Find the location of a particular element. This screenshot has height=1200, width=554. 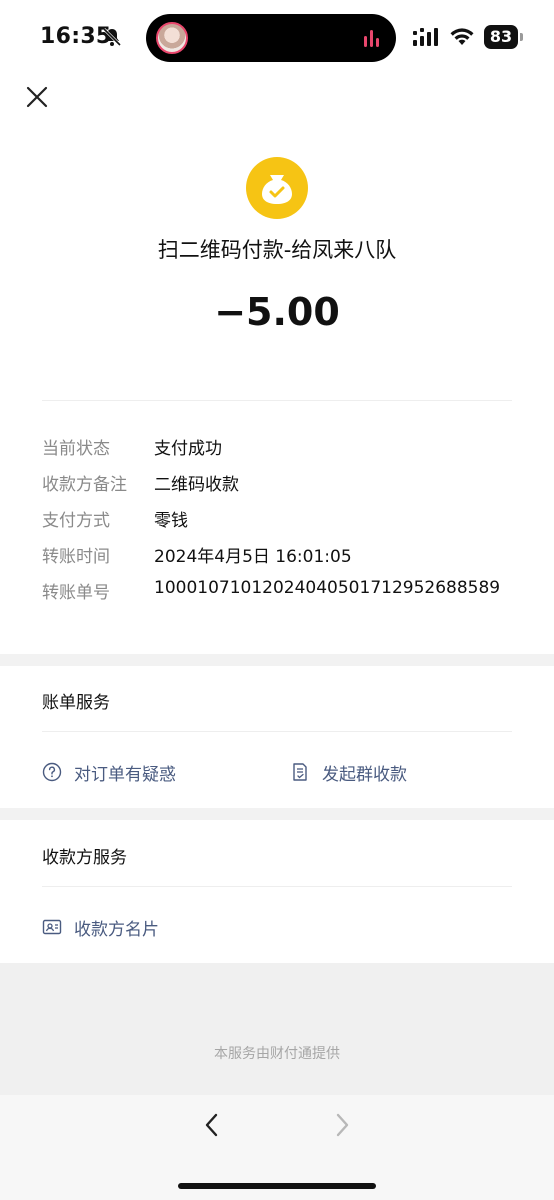

detail-label: 转账单号 is located at coordinates (76, 593).